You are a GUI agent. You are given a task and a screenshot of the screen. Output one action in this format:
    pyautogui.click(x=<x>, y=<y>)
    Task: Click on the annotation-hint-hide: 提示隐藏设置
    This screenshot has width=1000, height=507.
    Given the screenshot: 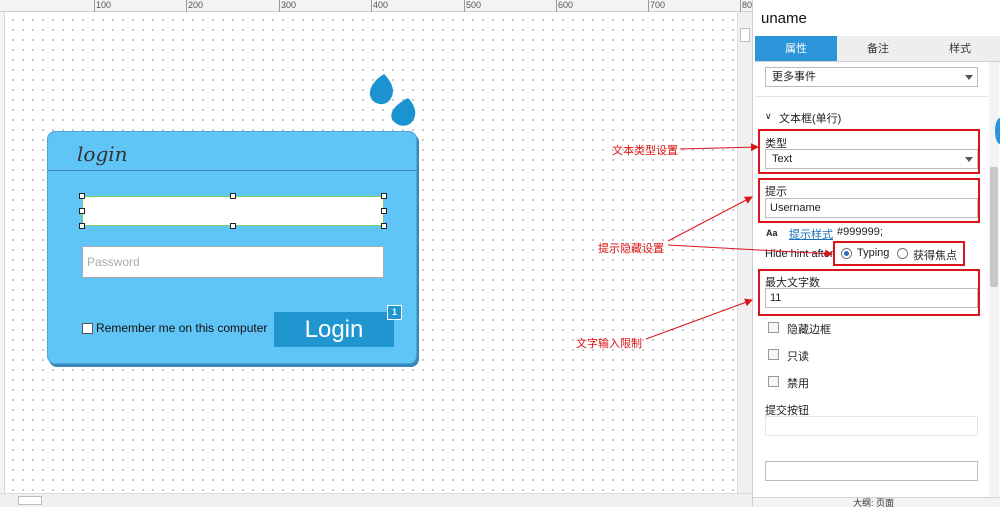 What is the action you would take?
    pyautogui.click(x=631, y=249)
    